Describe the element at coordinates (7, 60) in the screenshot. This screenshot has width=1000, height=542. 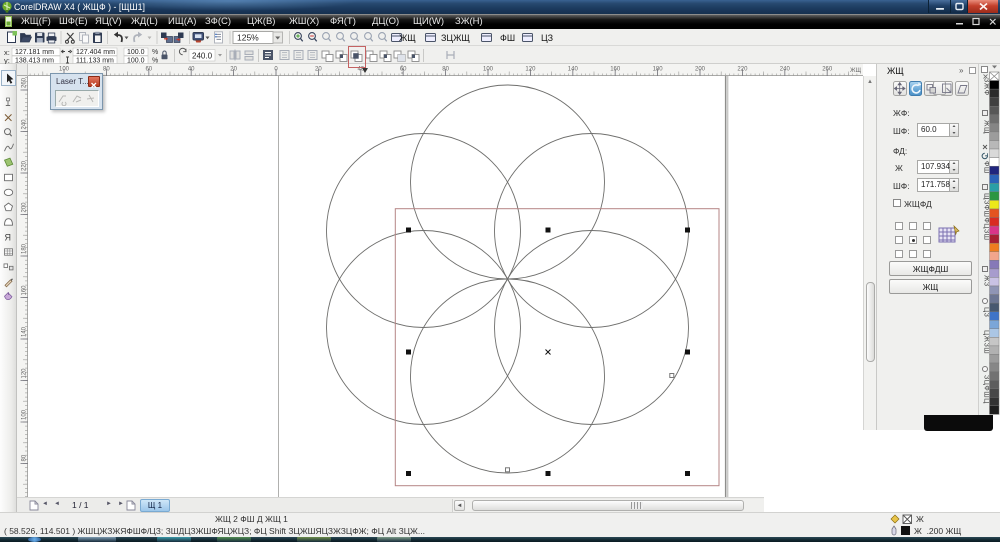
I see `svg-text: y:` at that location.